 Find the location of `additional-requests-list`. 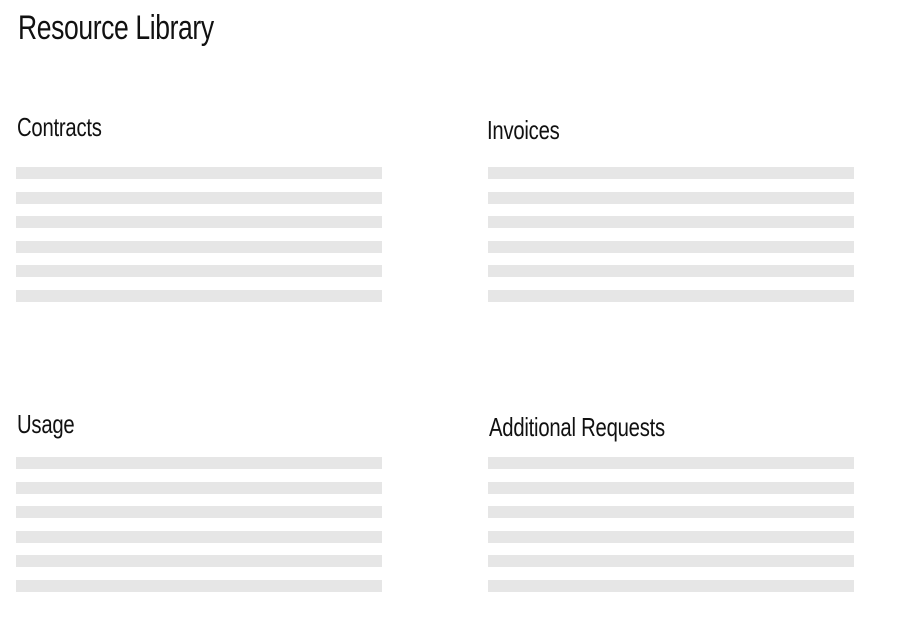

additional-requests-list is located at coordinates (671, 531).